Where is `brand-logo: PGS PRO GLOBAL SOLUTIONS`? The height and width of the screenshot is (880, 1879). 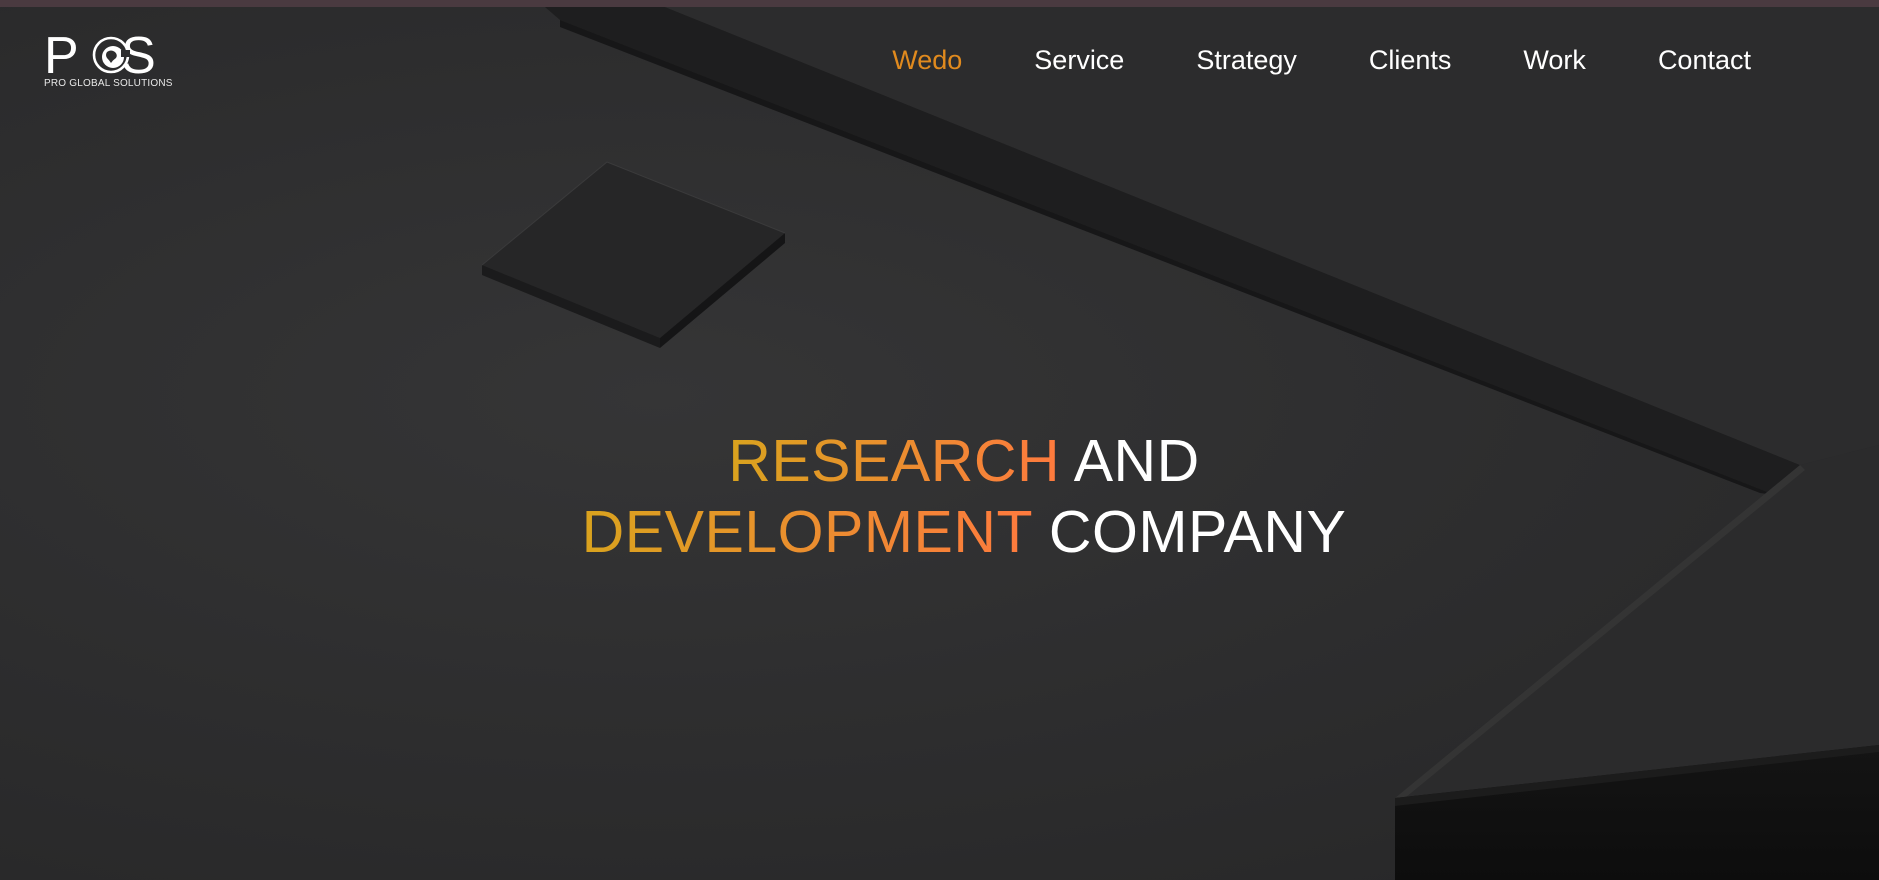
brand-logo: PGS PRO GLOBAL SOLUTIONS is located at coordinates (108, 60).